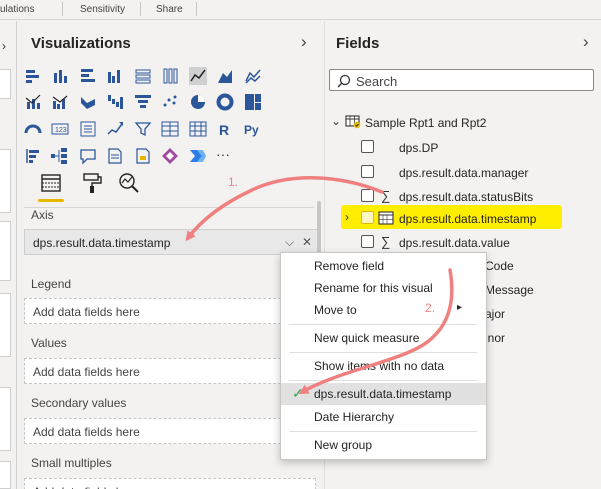  What do you see at coordinates (143, 129) in the screenshot?
I see `slicer-icon` at bounding box center [143, 129].